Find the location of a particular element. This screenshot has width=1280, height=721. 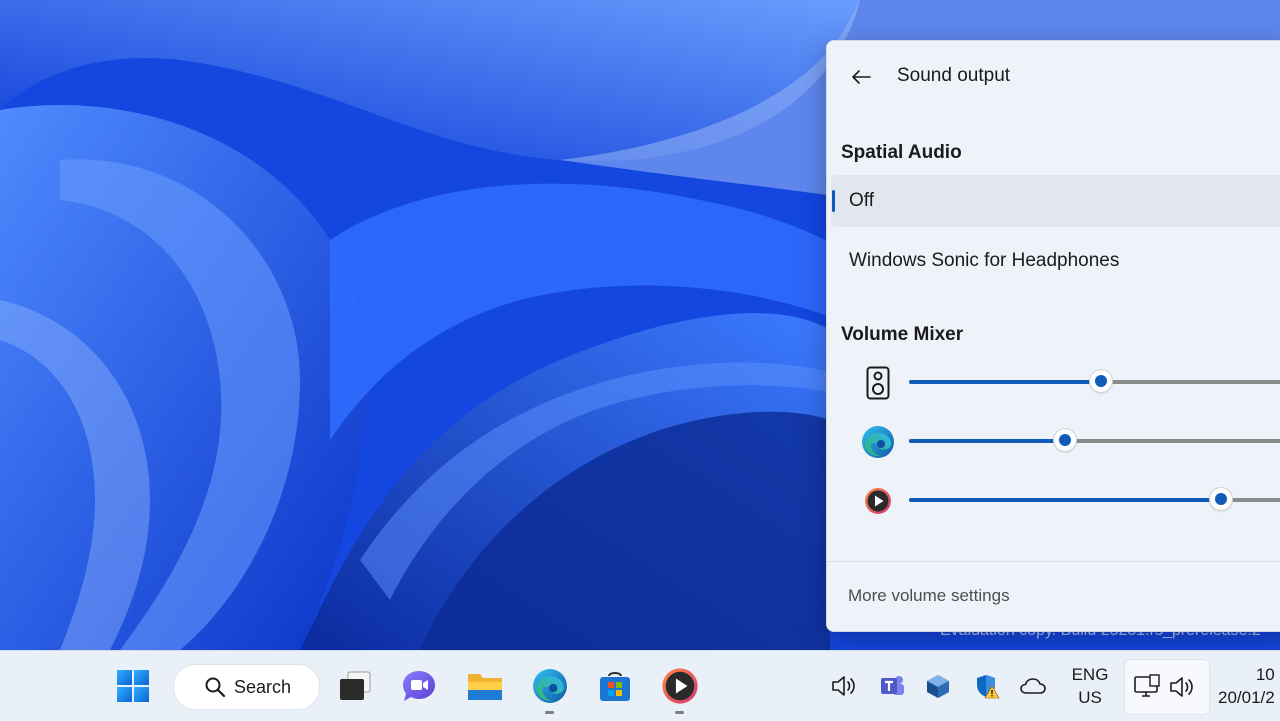

taskbar: Search ENG US 10 20/01/2 is located at coordinates (640, 685).